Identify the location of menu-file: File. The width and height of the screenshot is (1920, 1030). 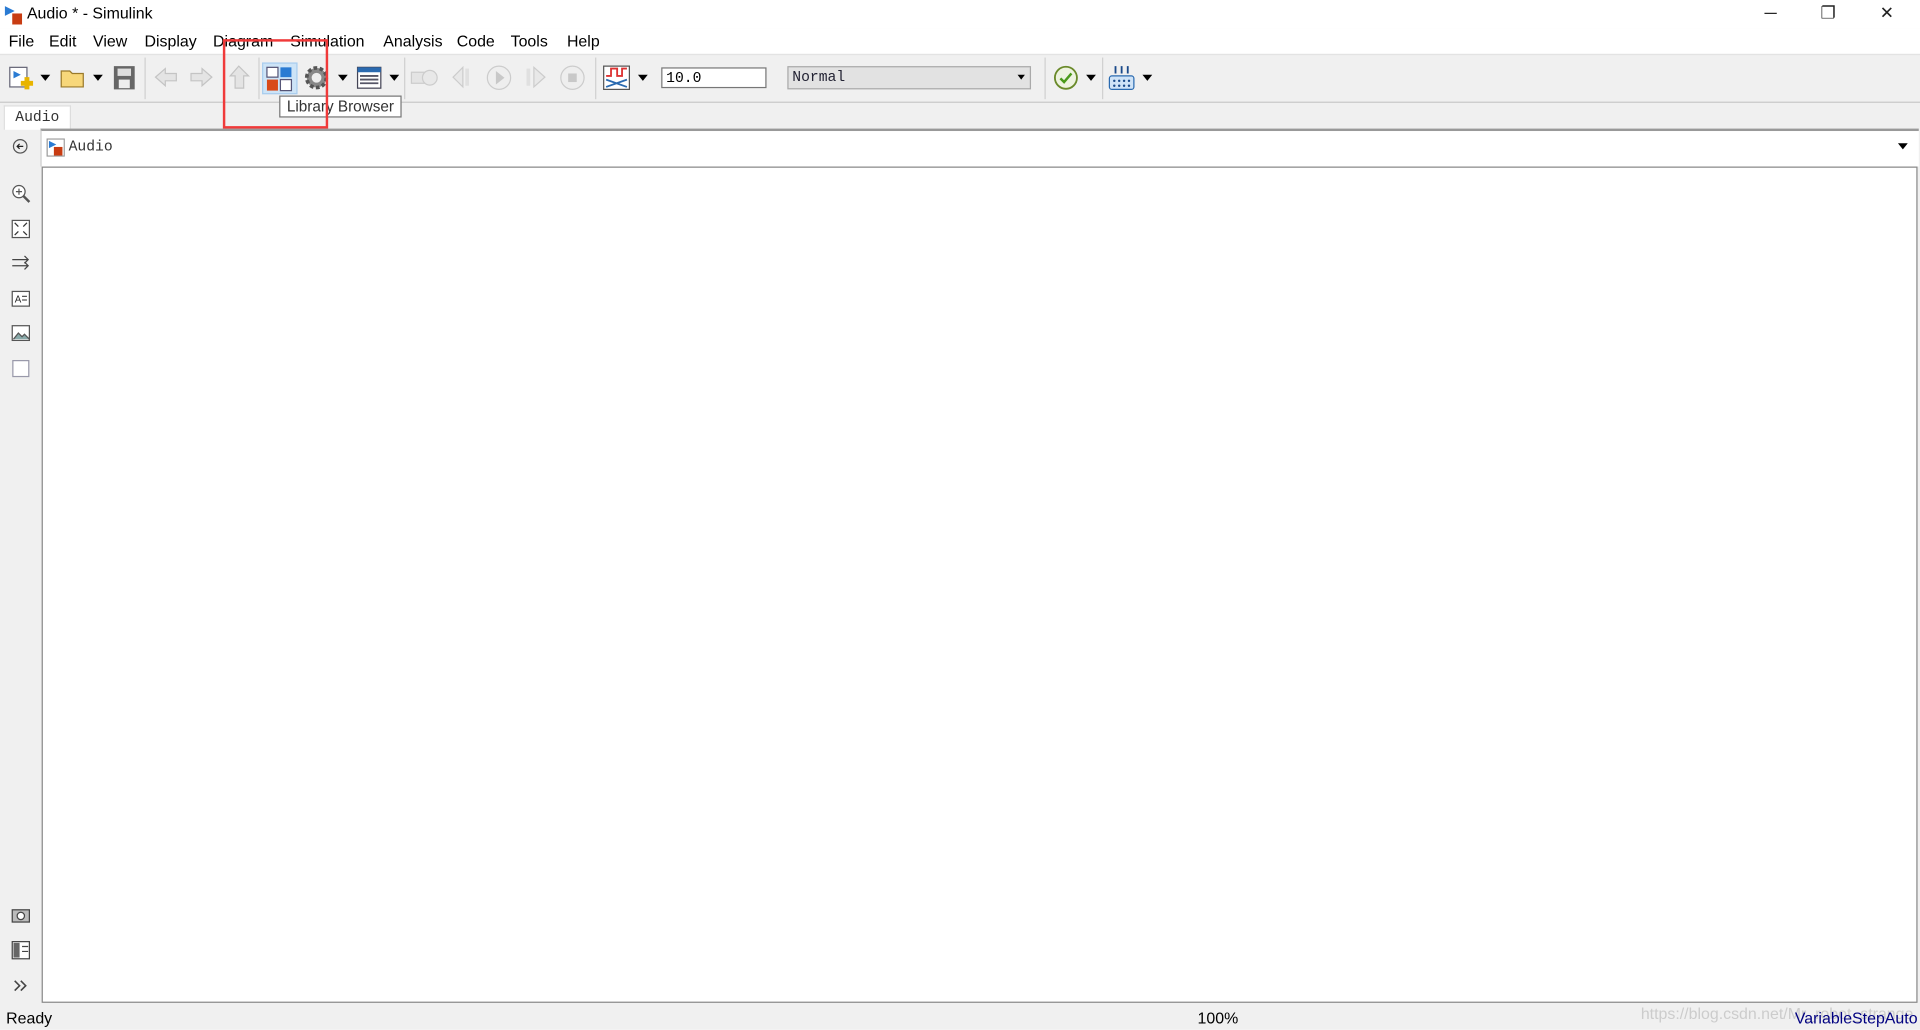
(22, 41).